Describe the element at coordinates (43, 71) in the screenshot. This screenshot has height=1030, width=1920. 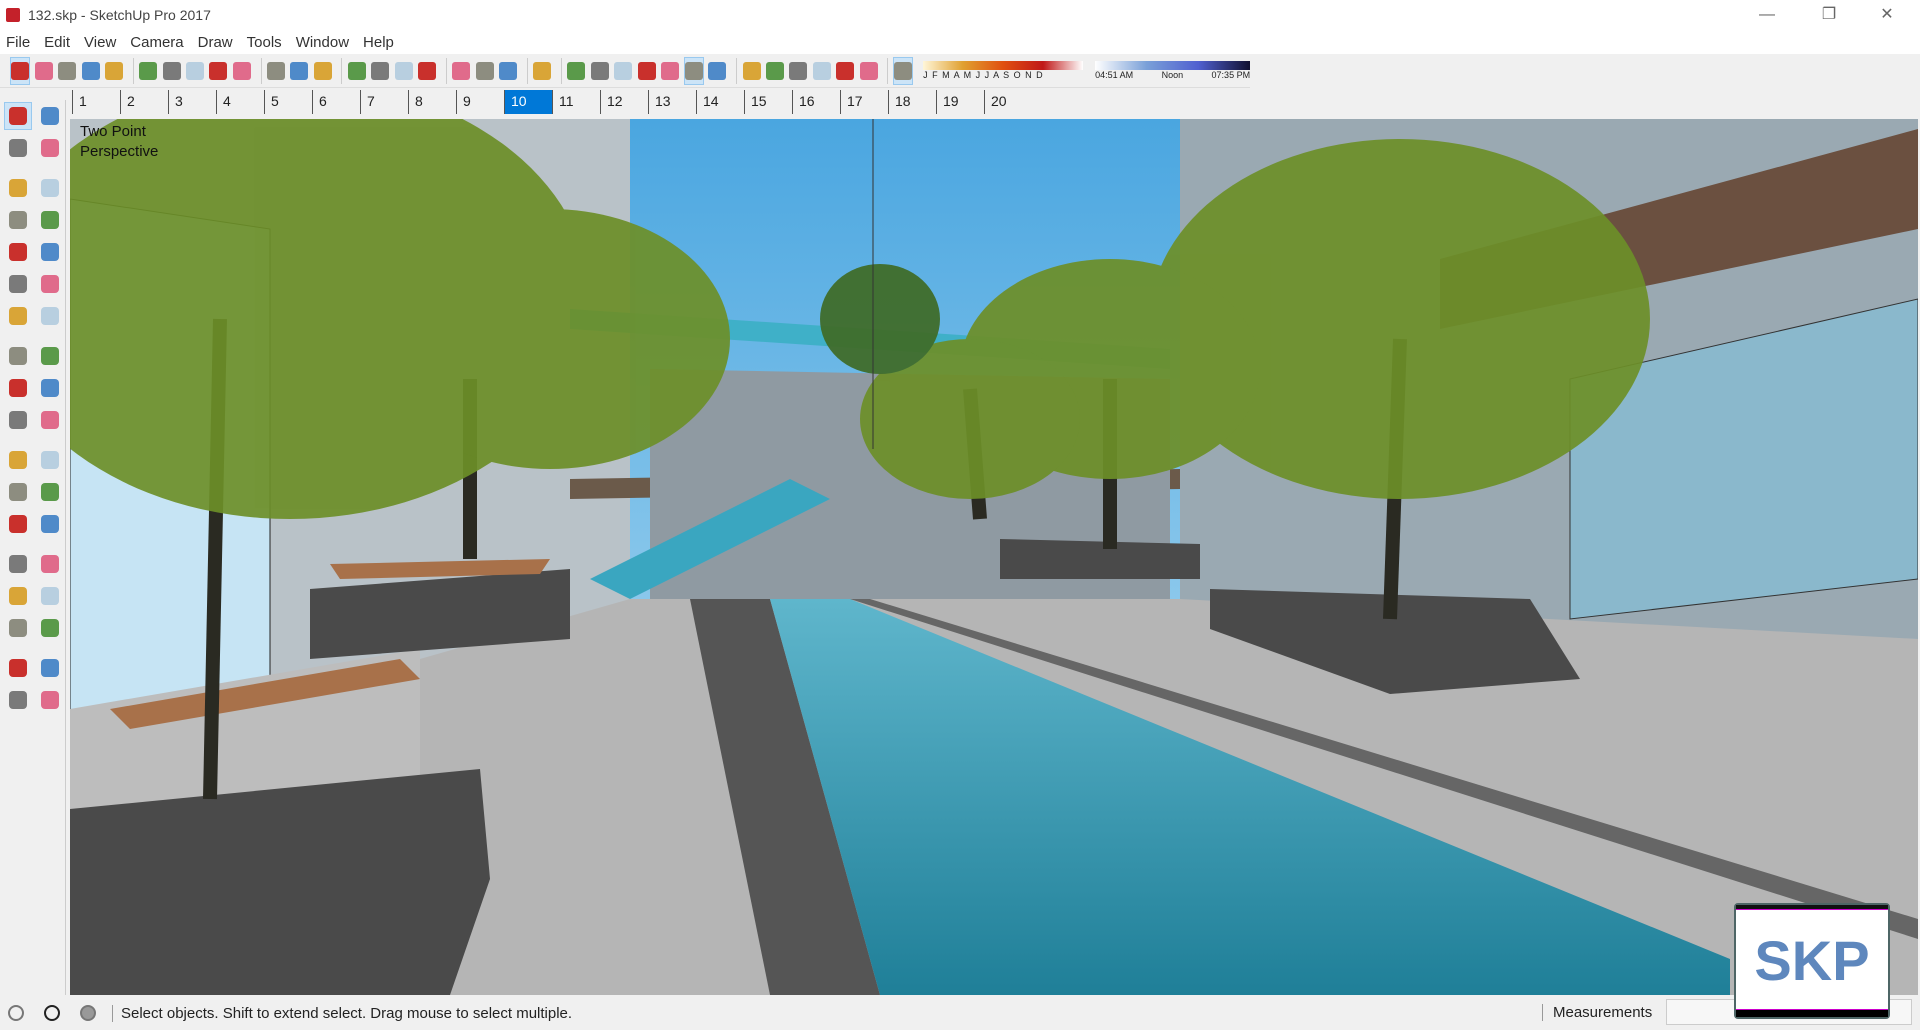
I see `eraser-button` at that location.